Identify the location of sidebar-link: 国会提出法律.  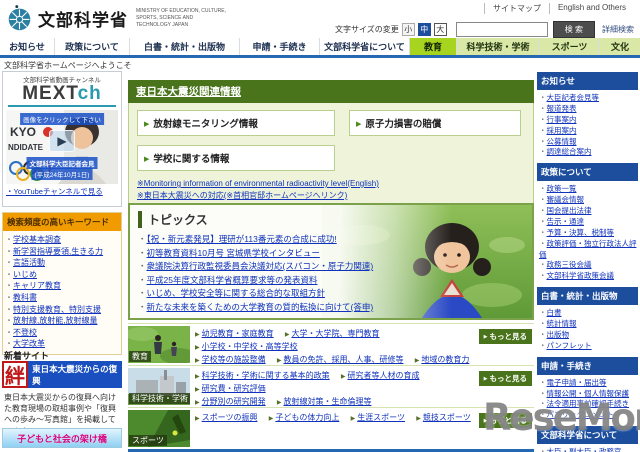
(569, 210).